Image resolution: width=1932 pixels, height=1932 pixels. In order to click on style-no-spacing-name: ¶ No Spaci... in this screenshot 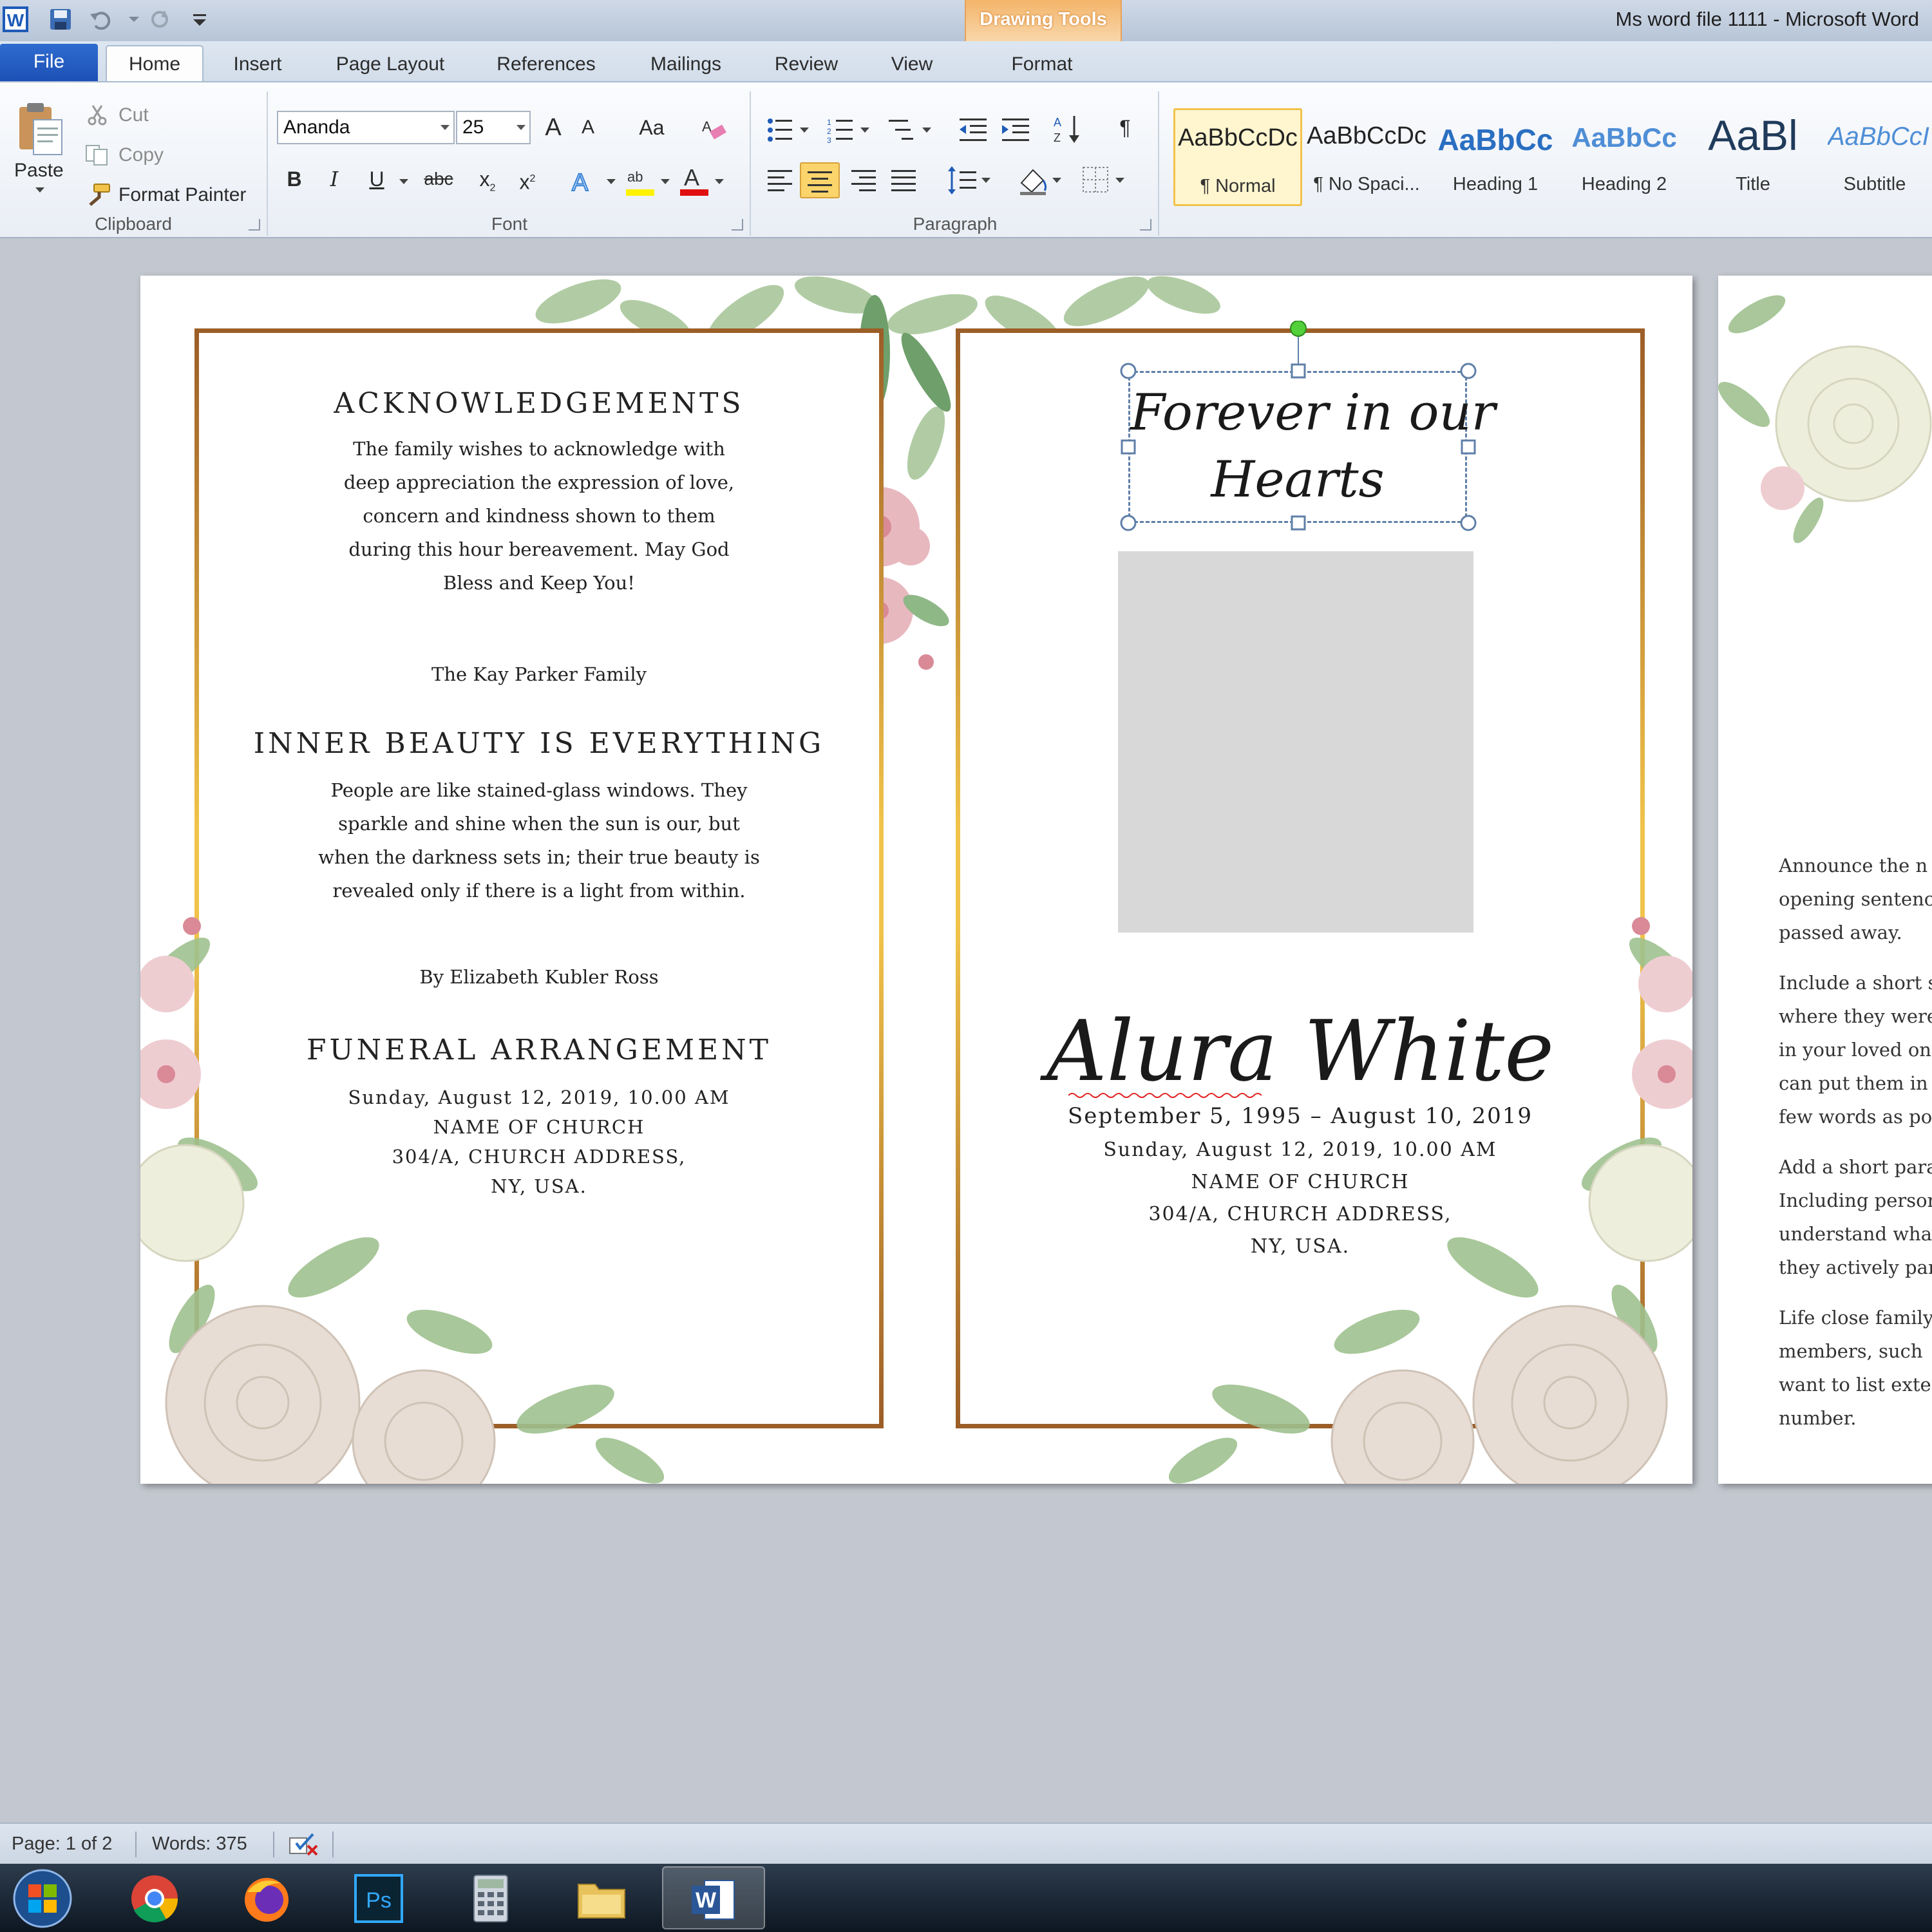, I will do `click(1366, 184)`.